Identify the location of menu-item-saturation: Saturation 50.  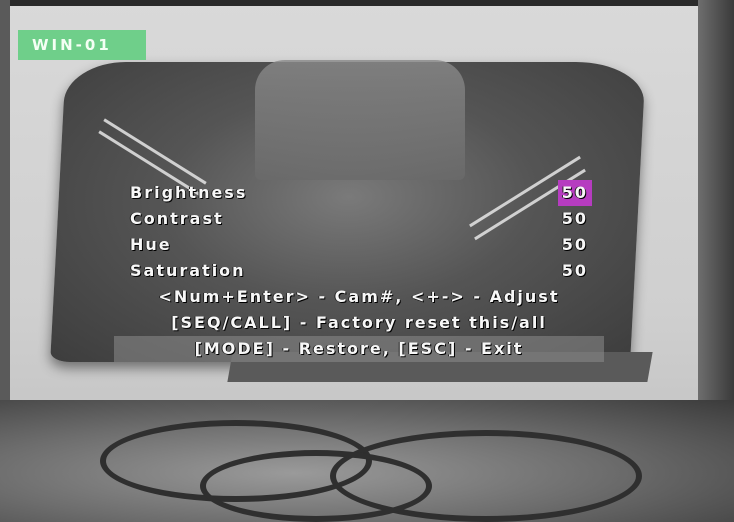
(359, 271).